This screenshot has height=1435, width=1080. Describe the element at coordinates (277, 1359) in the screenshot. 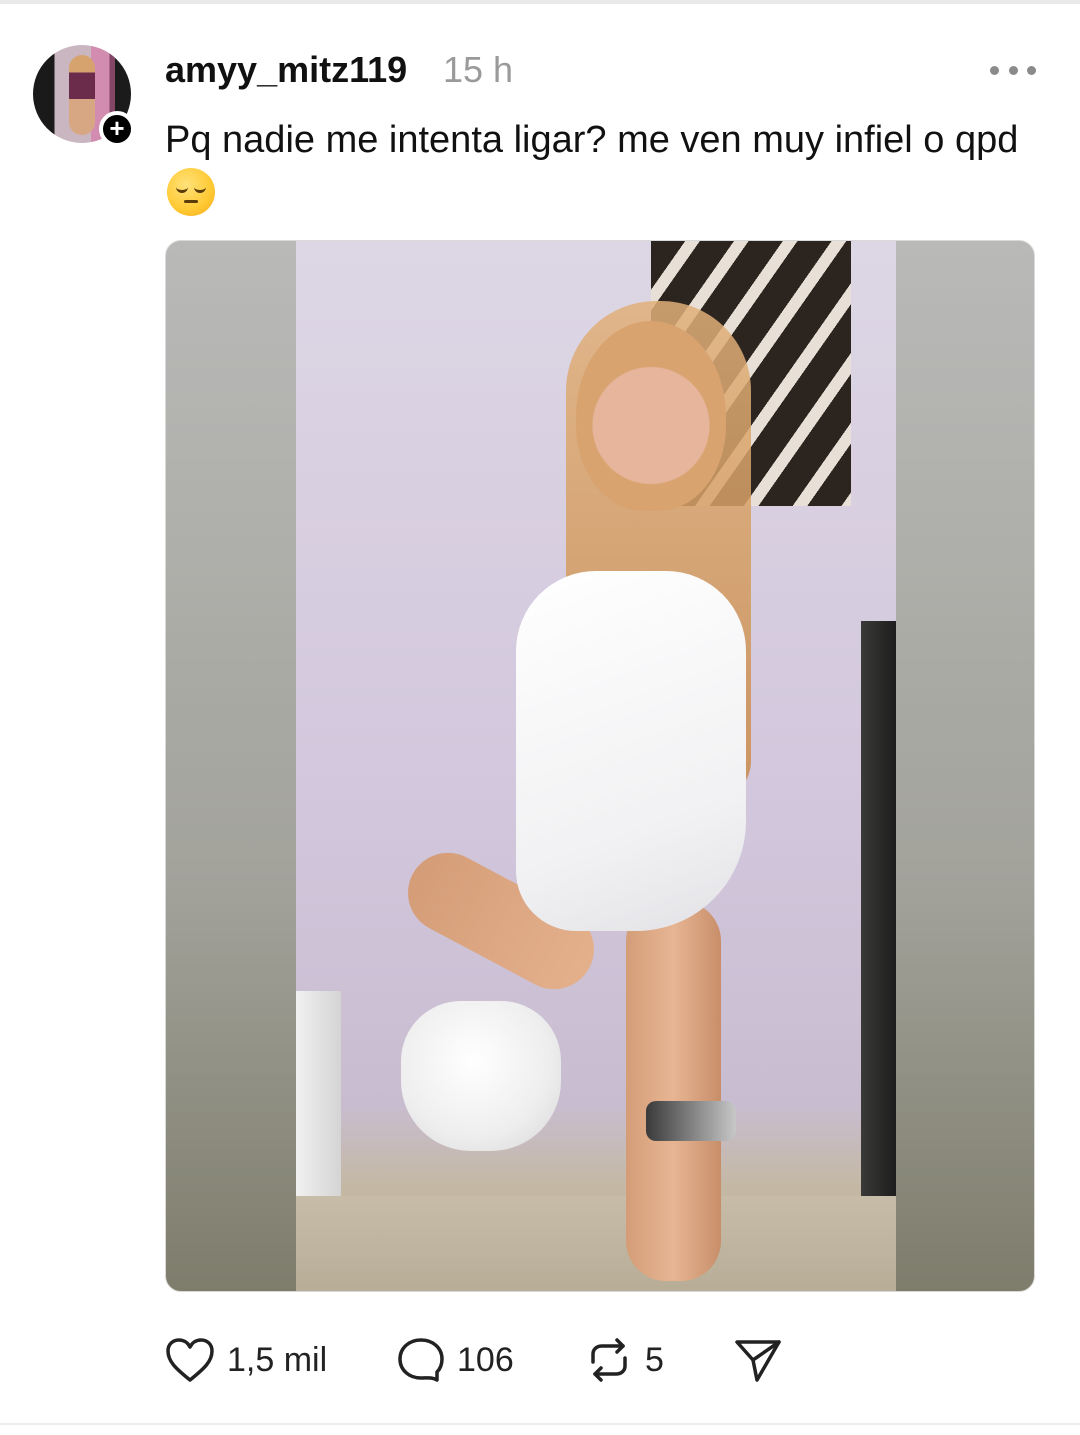

I see `like-count: 1,5 mil` at that location.